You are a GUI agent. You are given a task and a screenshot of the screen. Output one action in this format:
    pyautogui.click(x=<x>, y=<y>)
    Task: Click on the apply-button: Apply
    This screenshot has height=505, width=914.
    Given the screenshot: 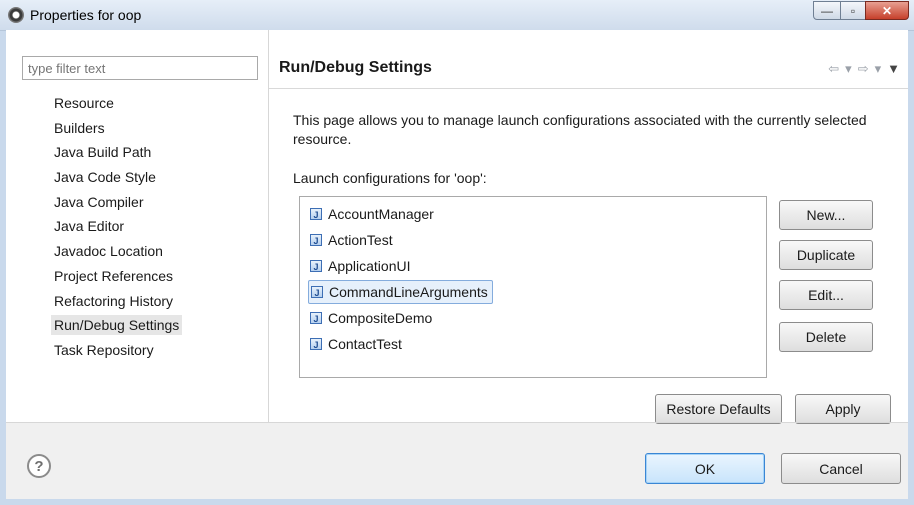 What is the action you would take?
    pyautogui.click(x=843, y=409)
    